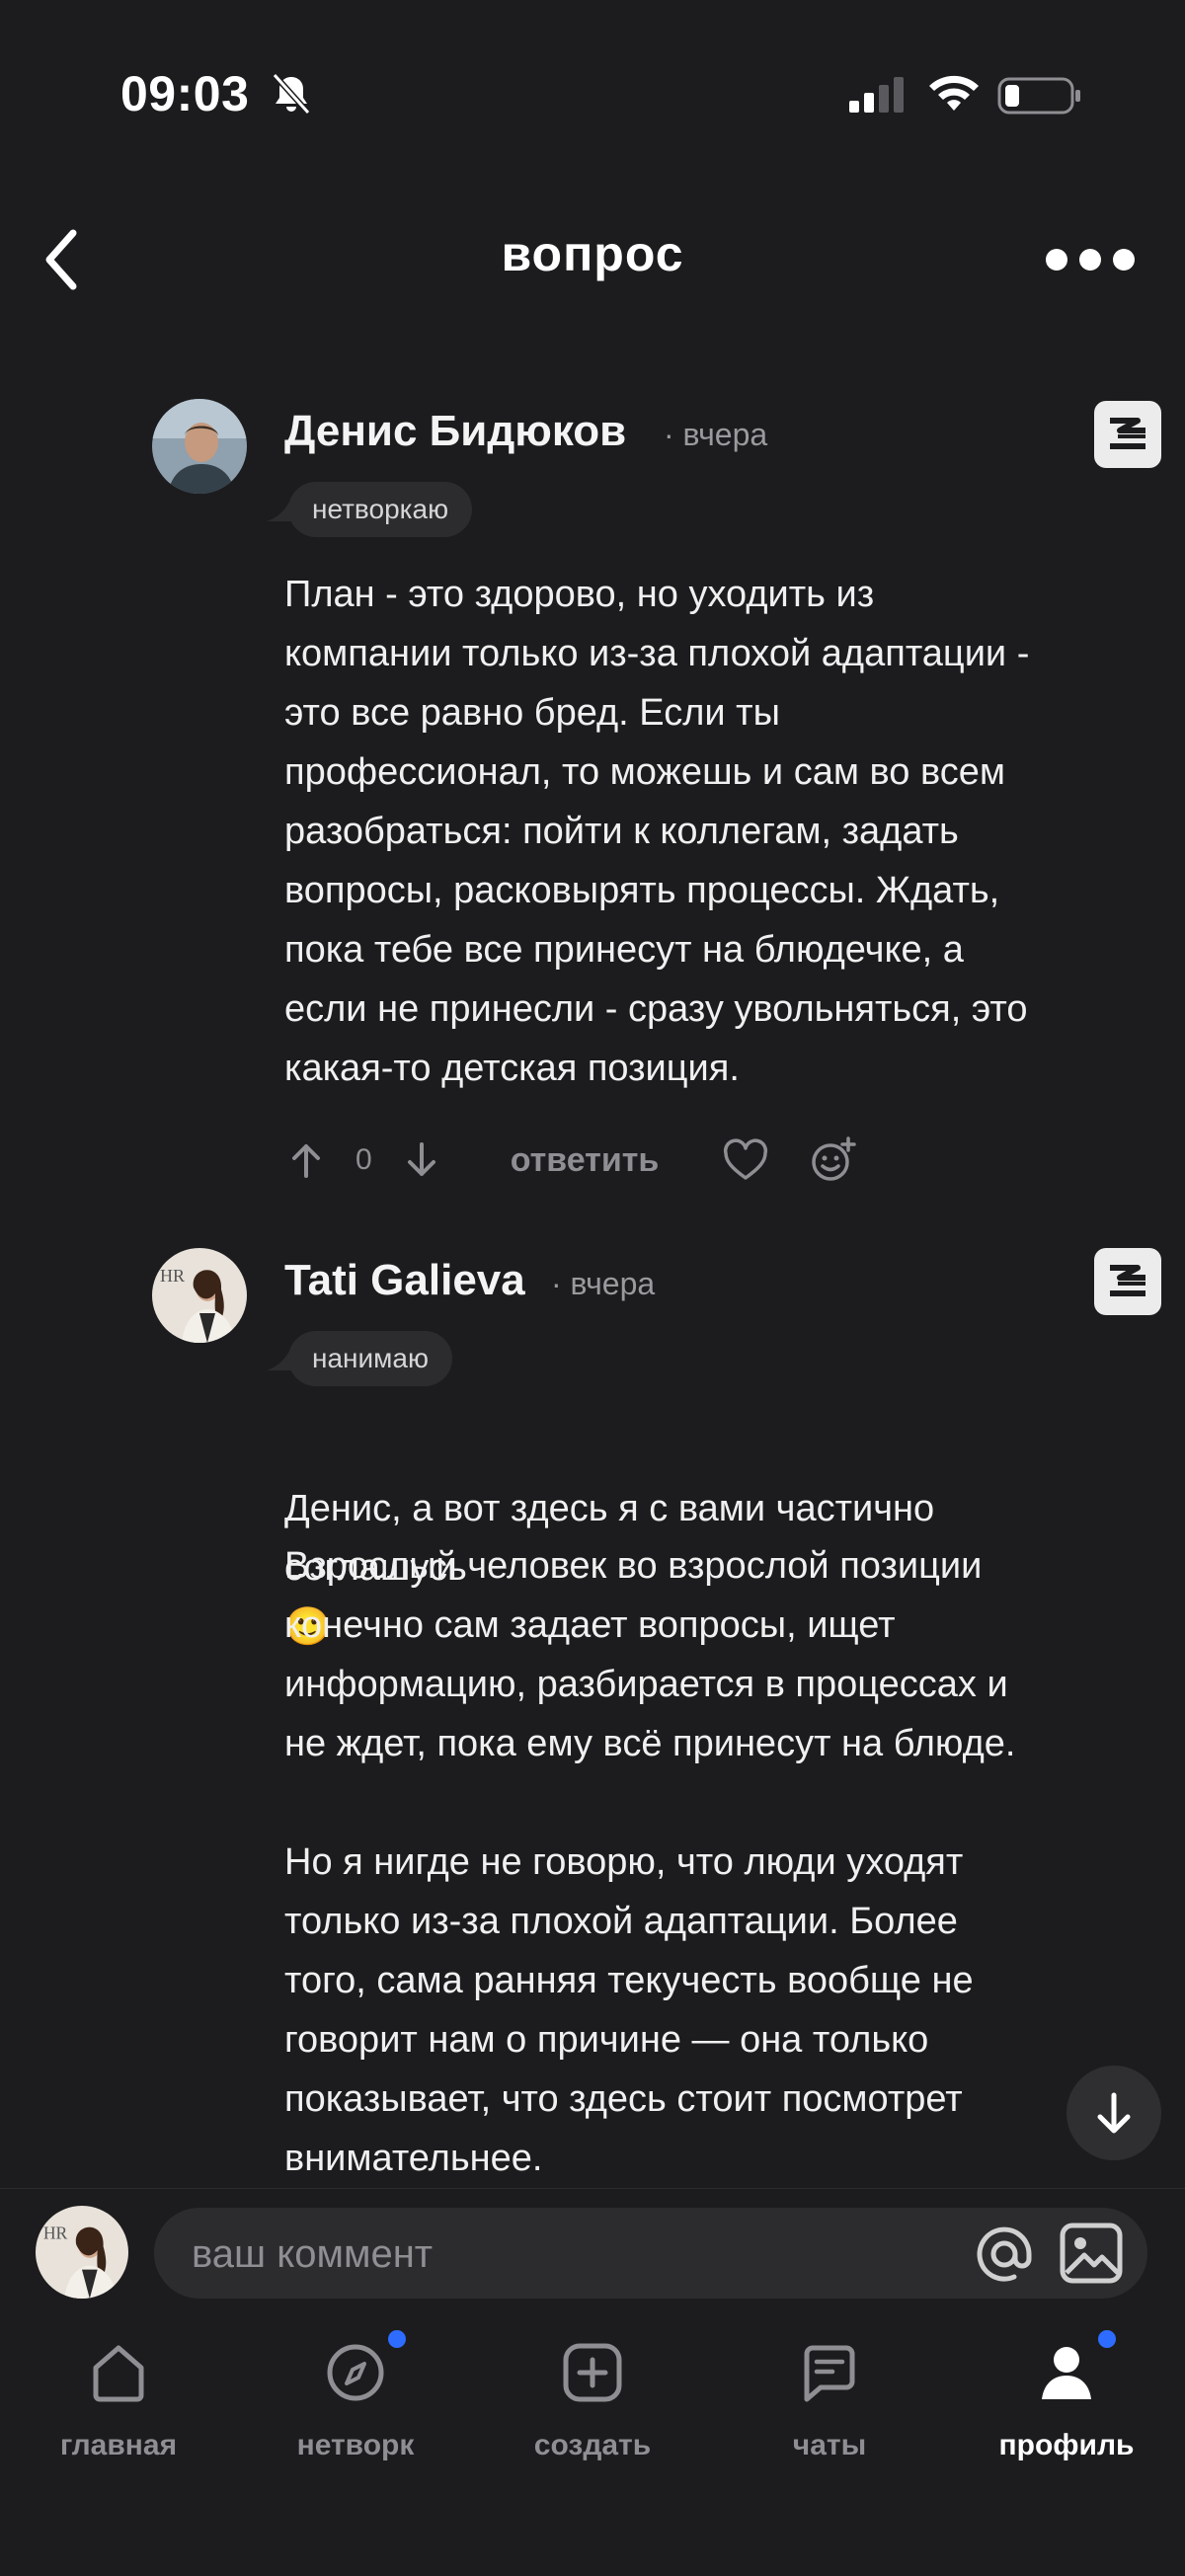  I want to click on tab-create: создать, so click(592, 2401).